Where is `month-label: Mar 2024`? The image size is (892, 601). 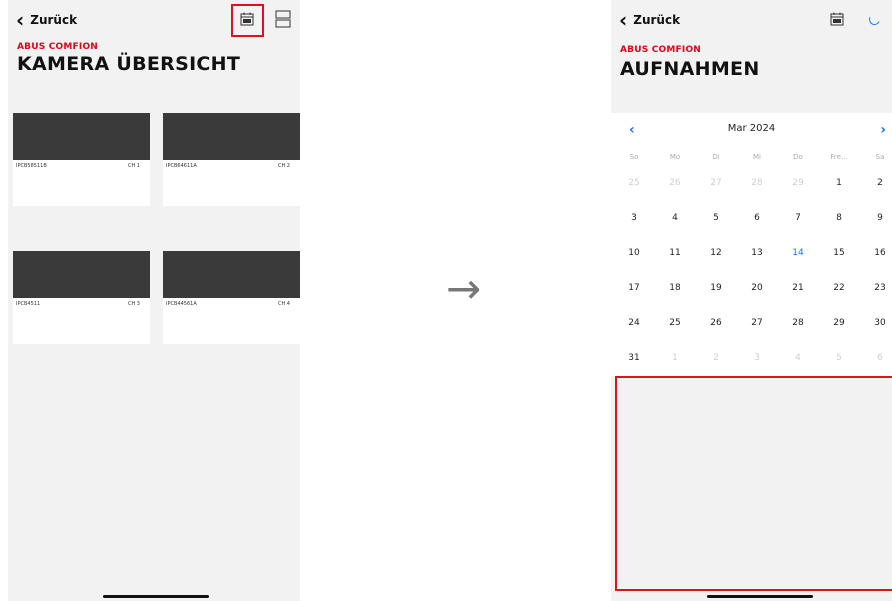
month-label: Mar 2024 is located at coordinates (751, 128).